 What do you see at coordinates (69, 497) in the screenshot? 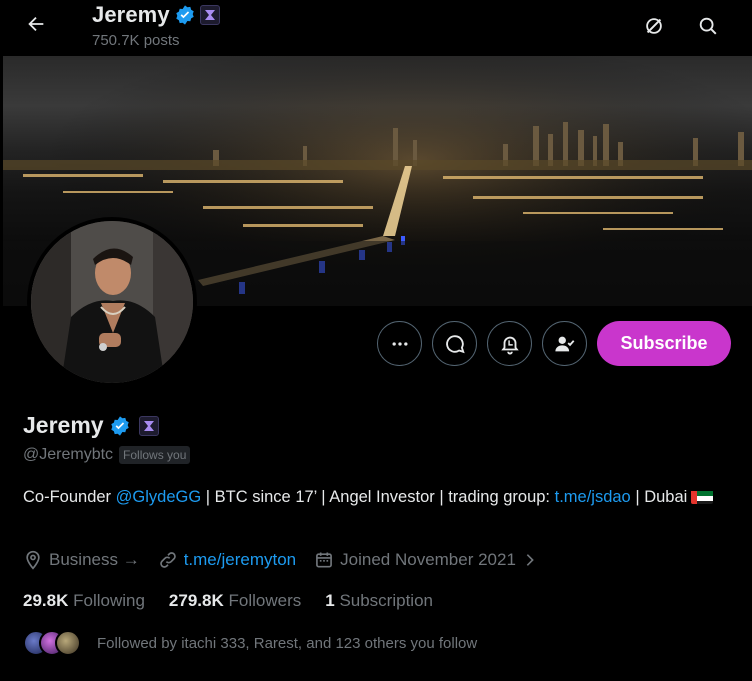
I see `bio-text: Co-Founder` at bounding box center [69, 497].